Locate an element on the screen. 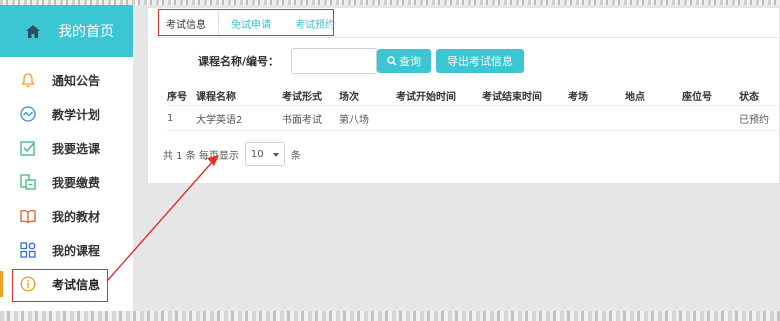 Image resolution: width=780 pixels, height=321 pixels. sidebar-home-label: 我的首页 is located at coordinates (86, 32).